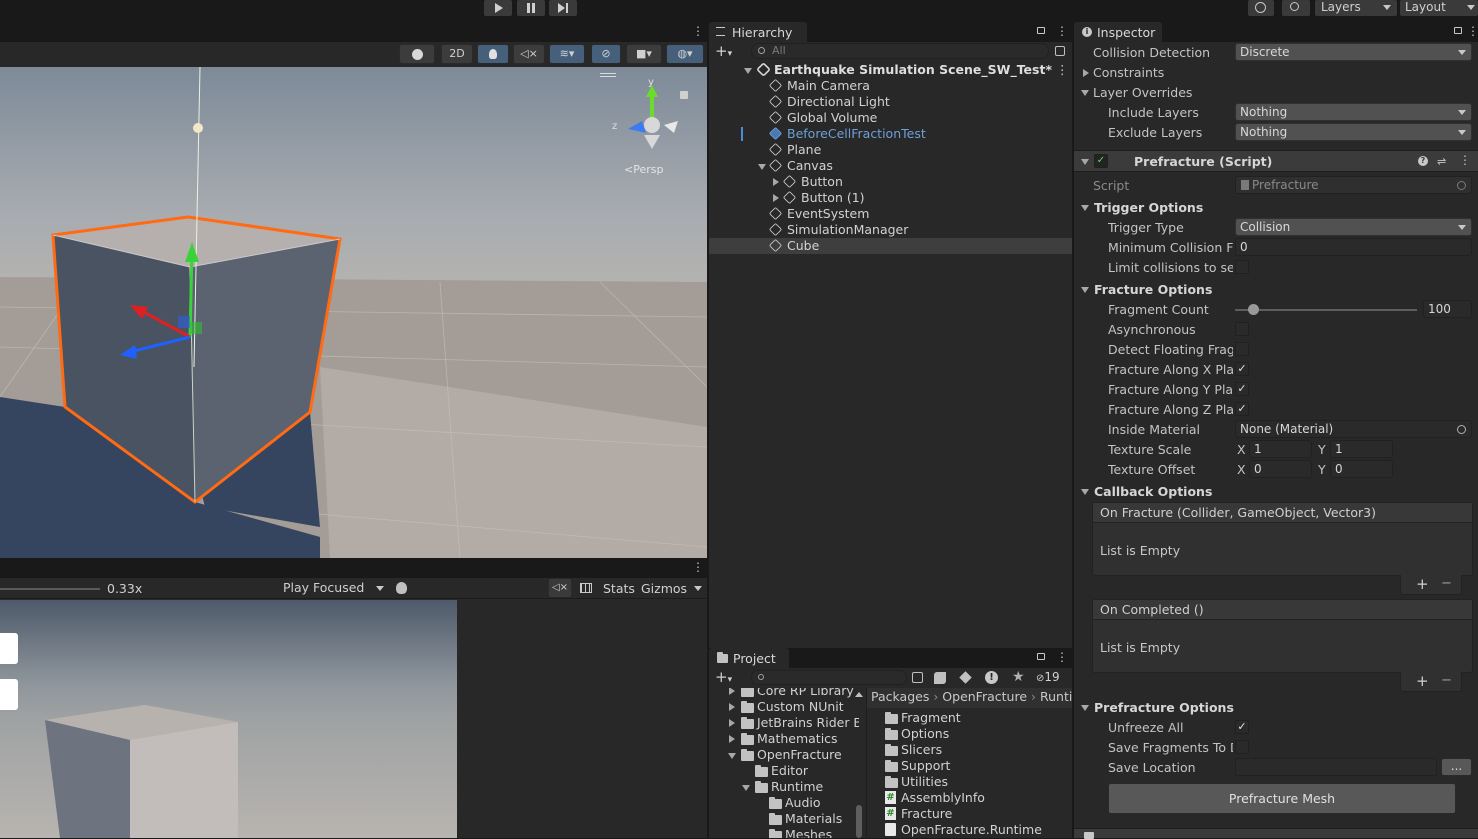 This screenshot has width=1478, height=839. I want to click on exclude-layers-dropdown: Nothing, so click(1353, 132).